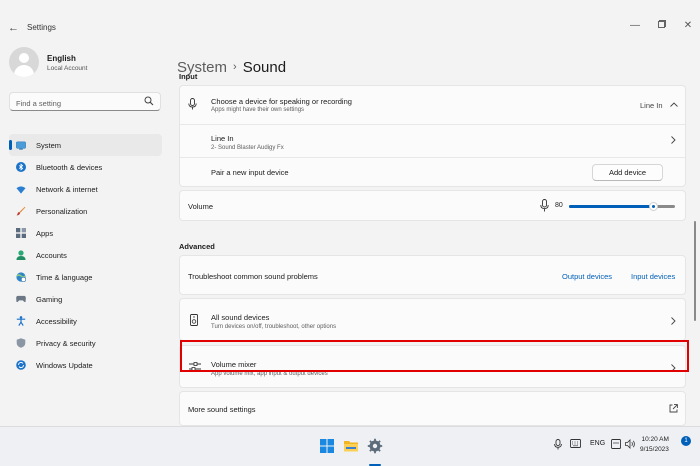 This screenshot has width=700, height=466. What do you see at coordinates (197, 246) in the screenshot?
I see `advanced-section-label: Advanced` at bounding box center [197, 246].